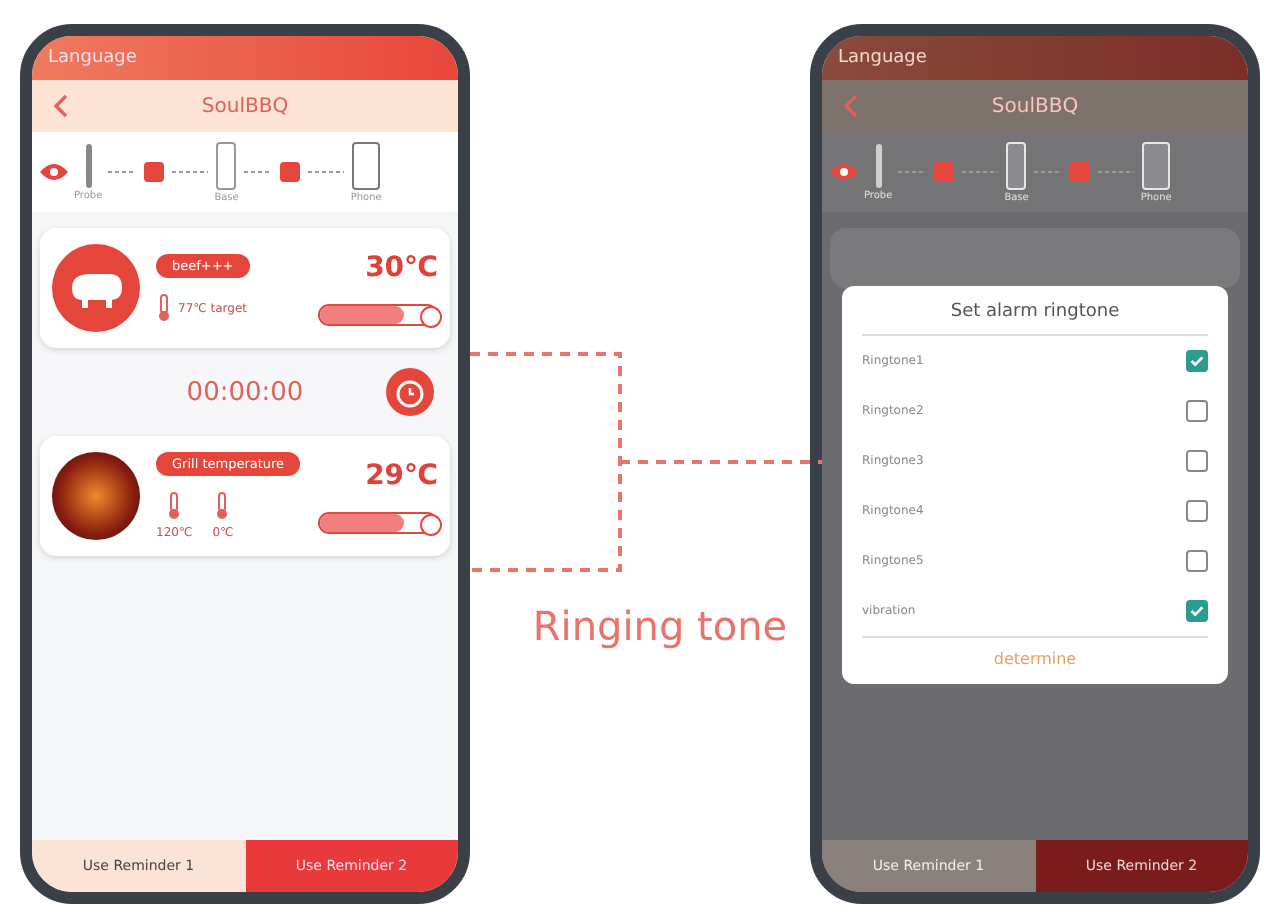 The height and width of the screenshot is (922, 1280). Describe the element at coordinates (1035, 656) in the screenshot. I see `determine-button: determine` at that location.